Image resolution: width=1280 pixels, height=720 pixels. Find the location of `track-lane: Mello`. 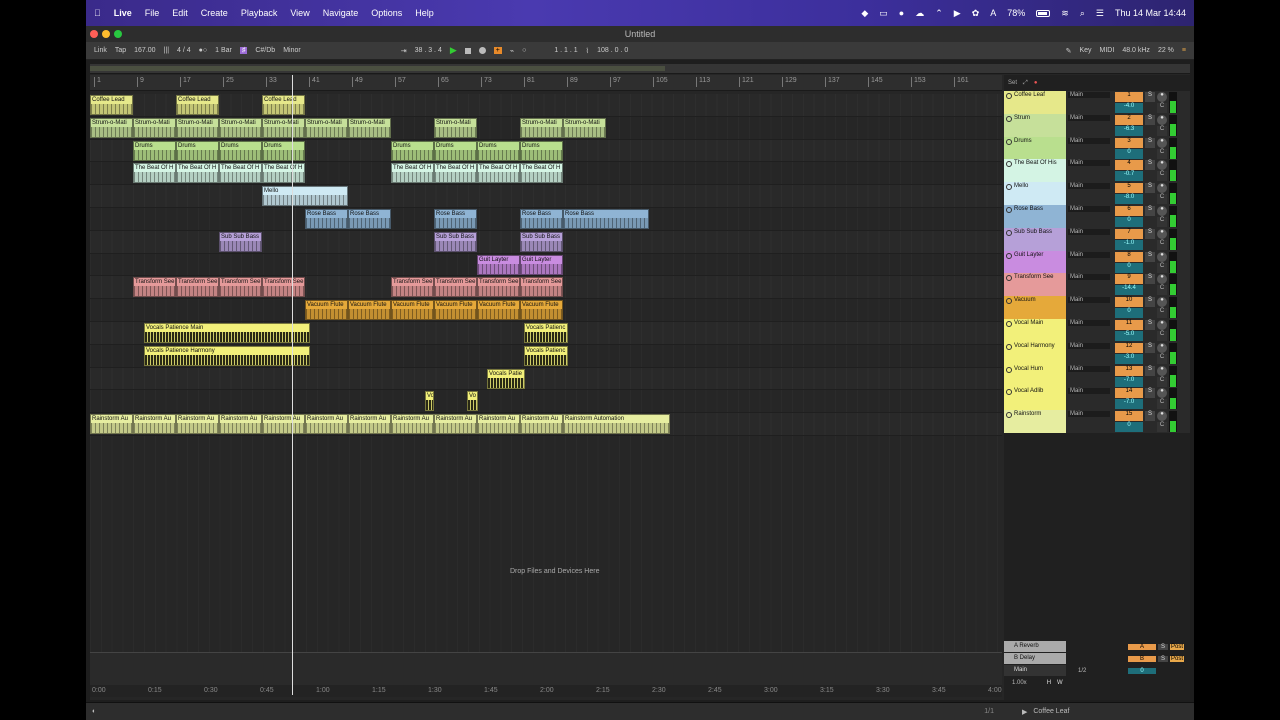

track-lane: Mello is located at coordinates (546, 196).